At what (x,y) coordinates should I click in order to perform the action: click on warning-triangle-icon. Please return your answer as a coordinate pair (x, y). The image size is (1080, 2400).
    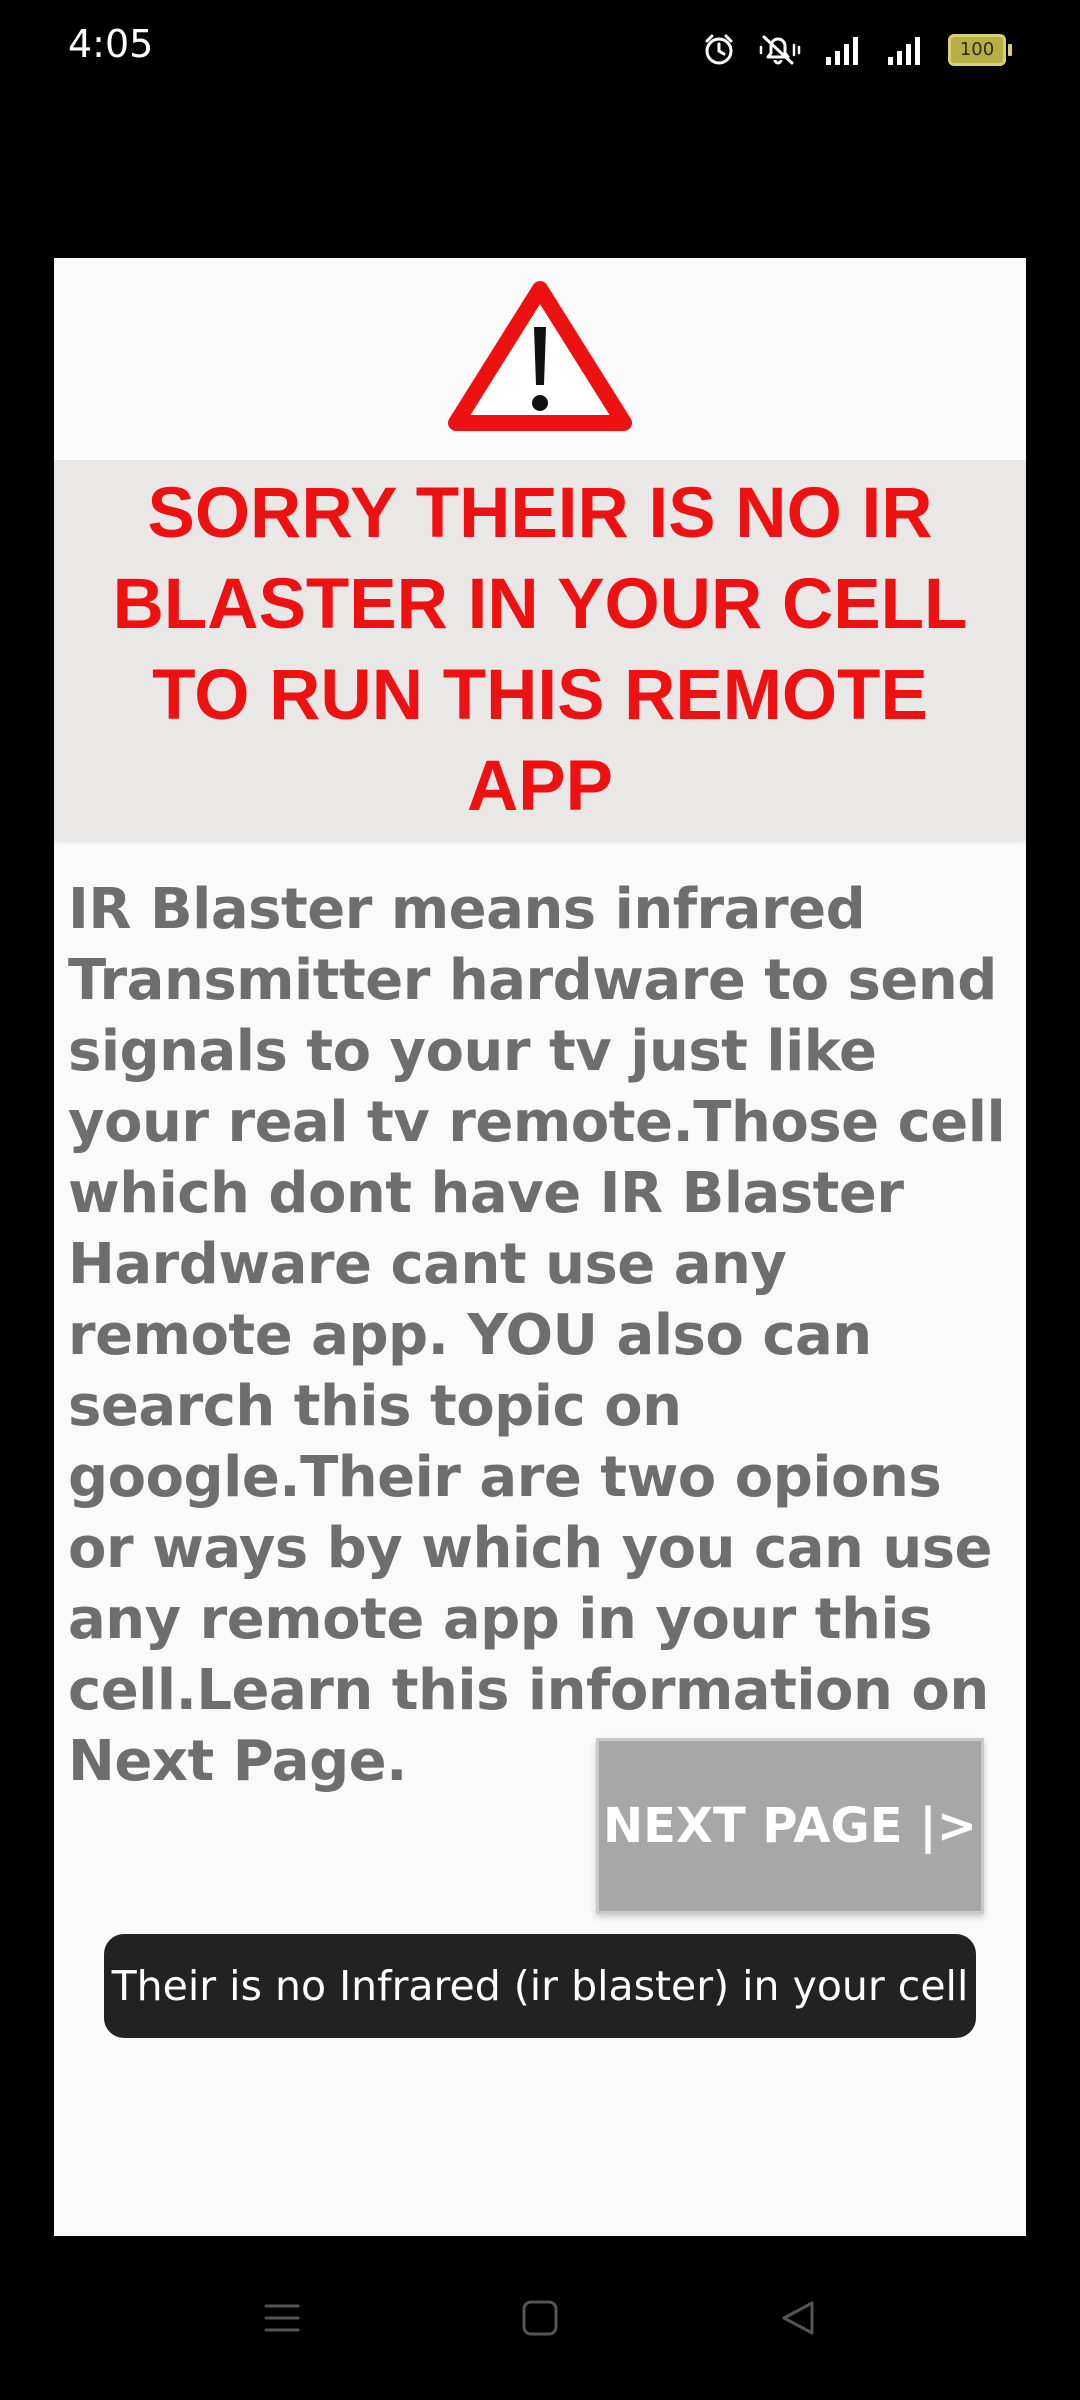
    Looking at the image, I should click on (540, 359).